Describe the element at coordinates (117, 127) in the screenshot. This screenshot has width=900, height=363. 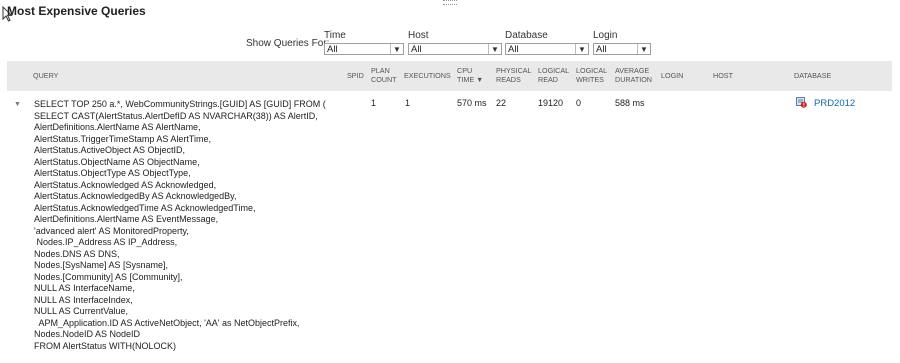
I see `query-line: AlertDefinitions.AlertName AS AlertName,` at that location.